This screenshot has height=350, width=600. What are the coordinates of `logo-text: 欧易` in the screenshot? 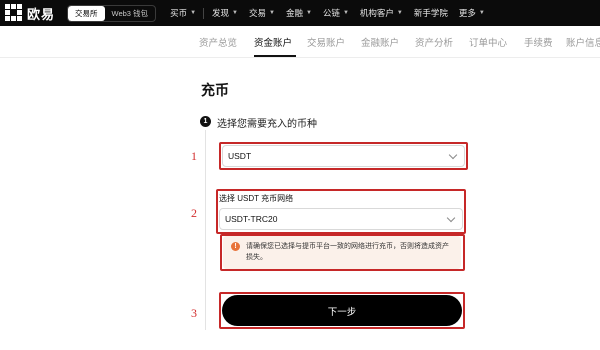 It's located at (41, 15).